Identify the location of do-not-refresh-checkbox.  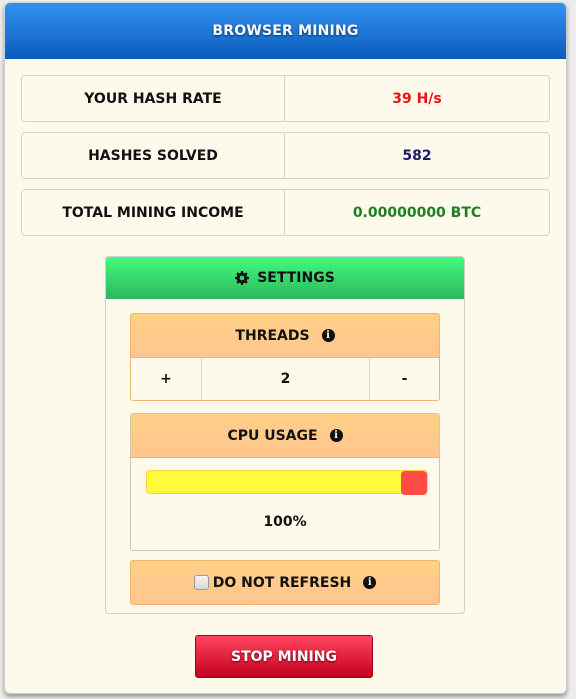
(201, 582).